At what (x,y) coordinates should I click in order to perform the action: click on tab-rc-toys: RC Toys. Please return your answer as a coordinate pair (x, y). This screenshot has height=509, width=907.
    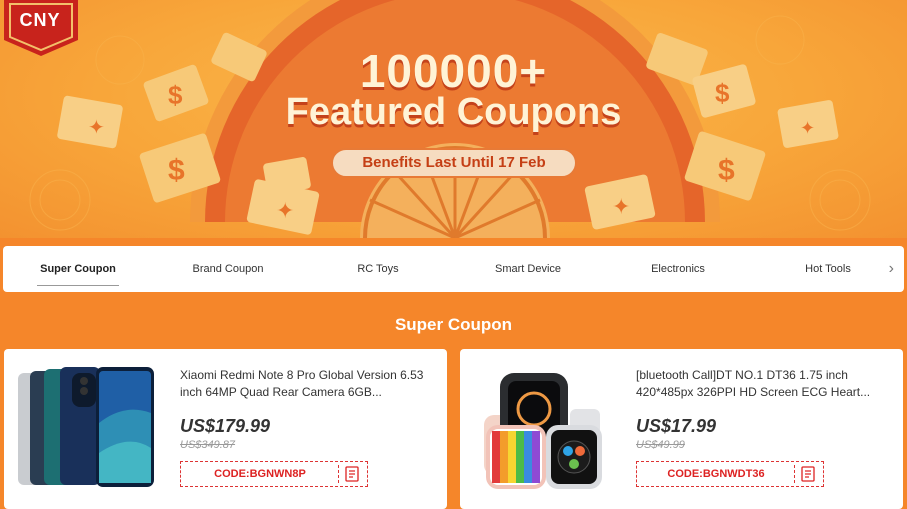
    Looking at the image, I should click on (378, 269).